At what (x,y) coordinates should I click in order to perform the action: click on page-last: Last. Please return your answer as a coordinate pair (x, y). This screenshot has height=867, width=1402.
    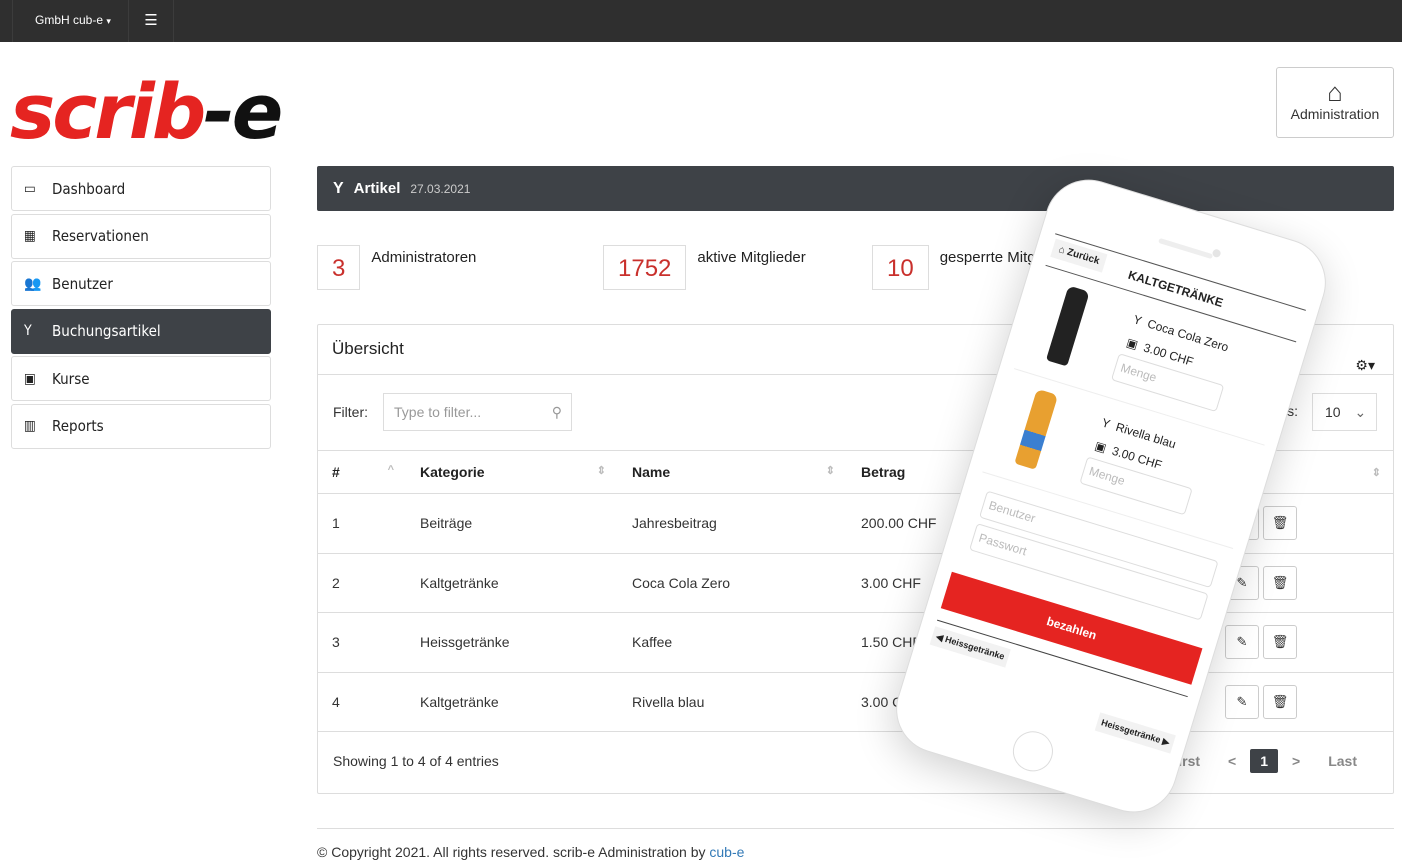
    Looking at the image, I should click on (1342, 761).